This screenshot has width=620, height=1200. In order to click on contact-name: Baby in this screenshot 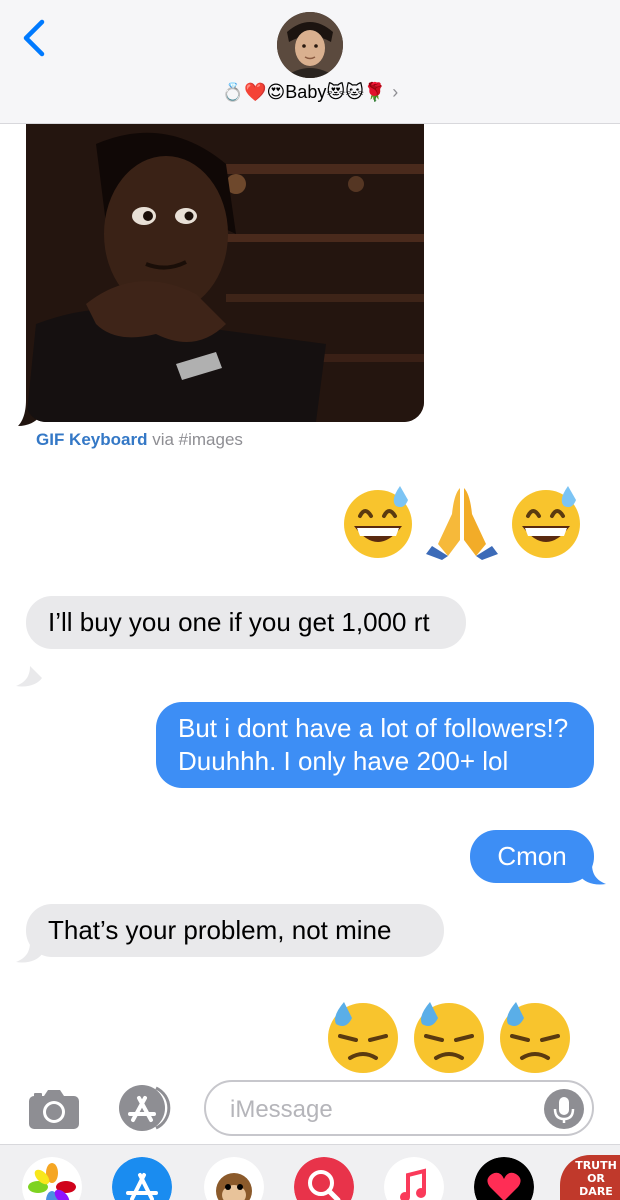, I will do `click(306, 92)`.